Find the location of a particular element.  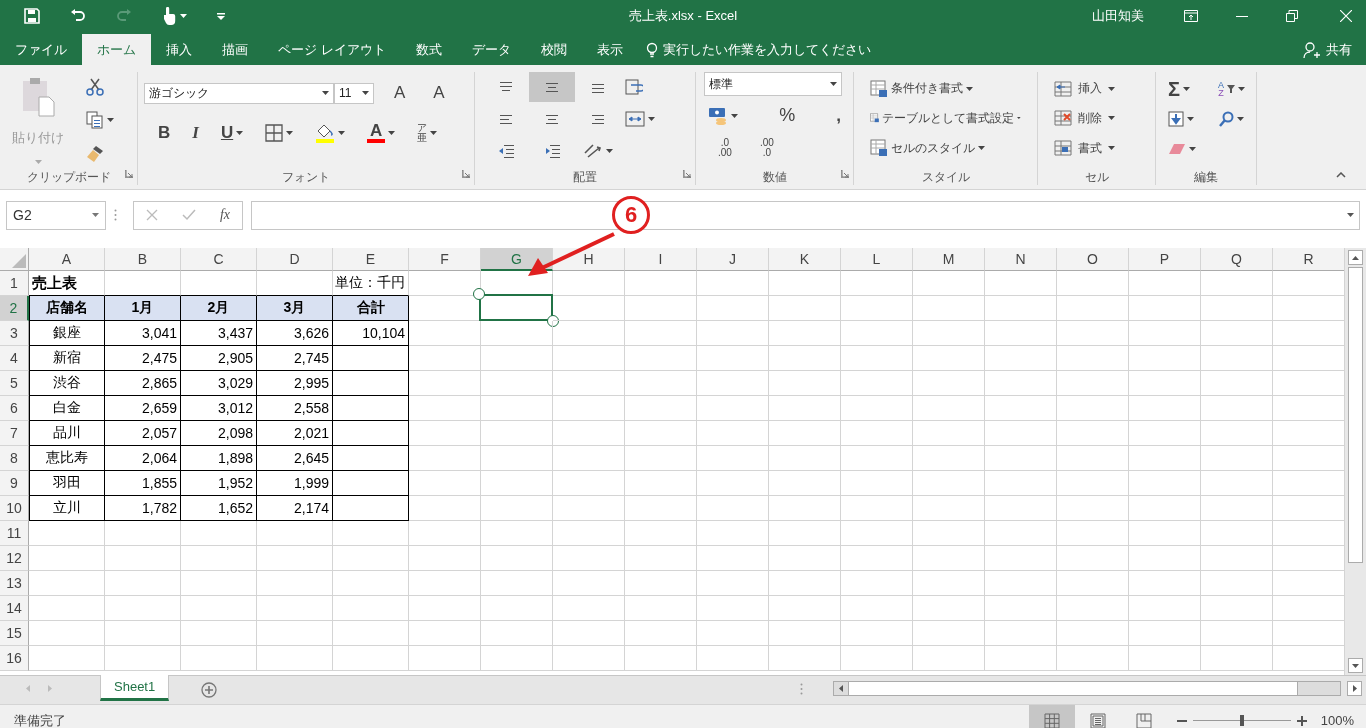

new-sheet-button is located at coordinates (209, 690).